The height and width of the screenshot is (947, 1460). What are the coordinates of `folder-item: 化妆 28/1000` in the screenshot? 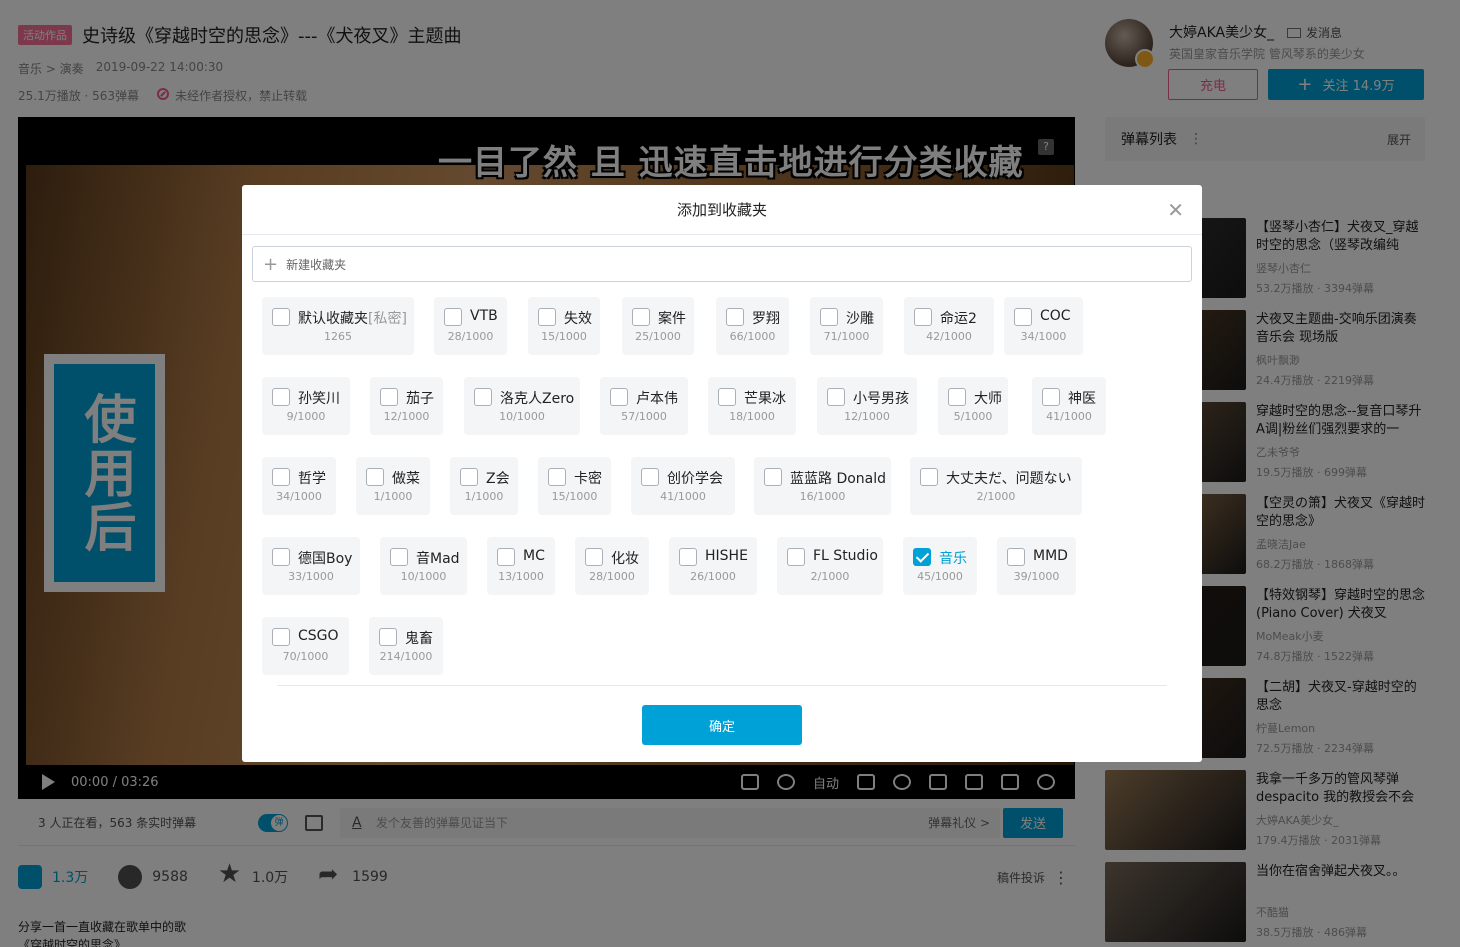 It's located at (612, 566).